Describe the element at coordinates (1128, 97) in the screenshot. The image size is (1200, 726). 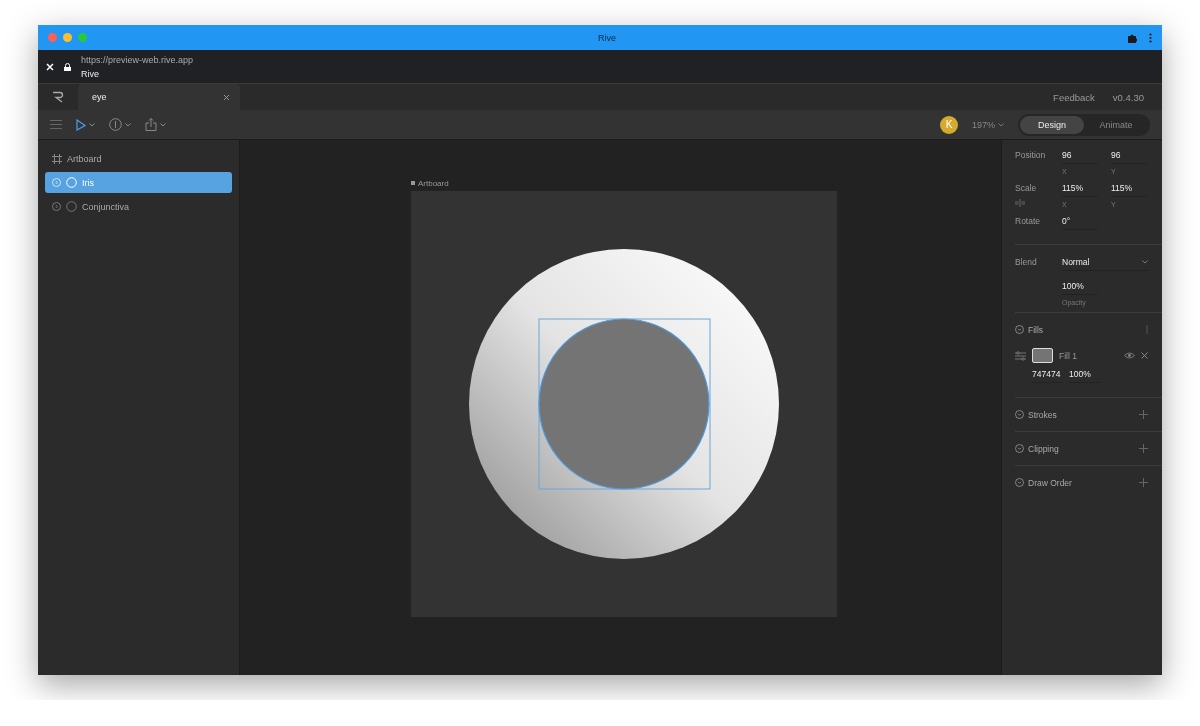
I see `version-label: v0.4.30` at that location.